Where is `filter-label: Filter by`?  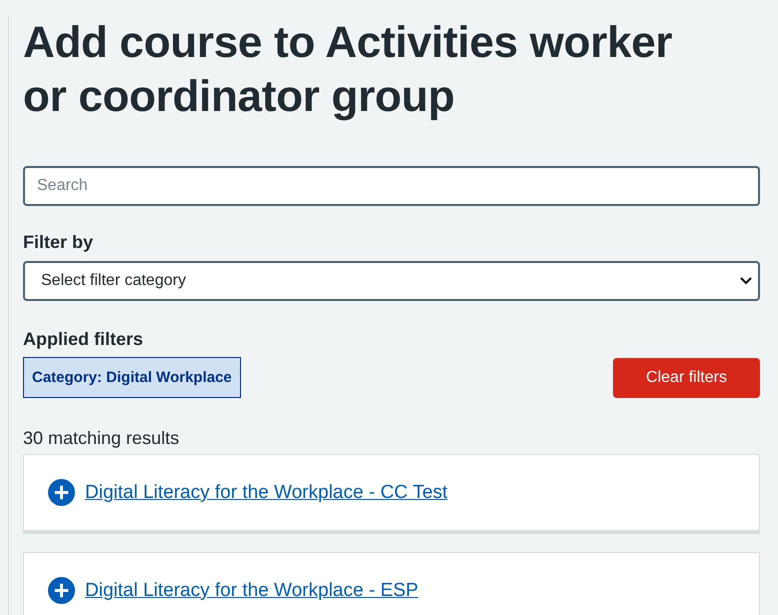 filter-label: Filter by is located at coordinates (58, 242).